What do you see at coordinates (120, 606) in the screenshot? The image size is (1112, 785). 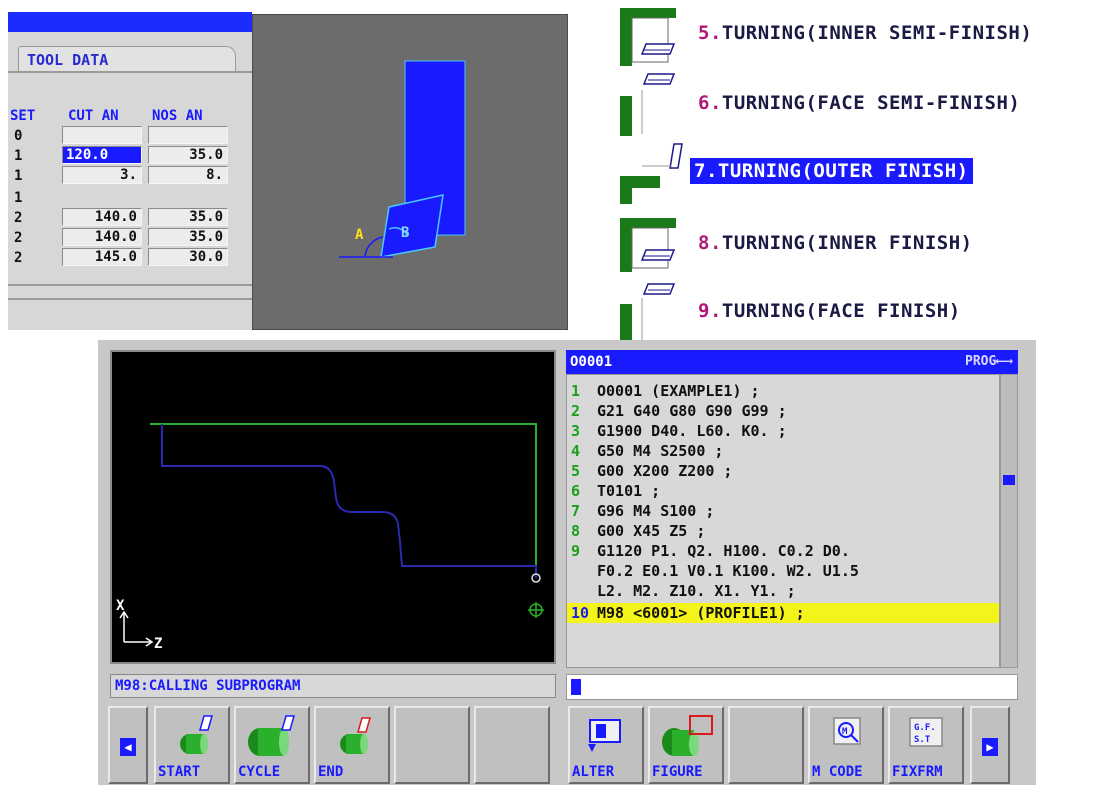 I see `x-axis-label: X` at bounding box center [120, 606].